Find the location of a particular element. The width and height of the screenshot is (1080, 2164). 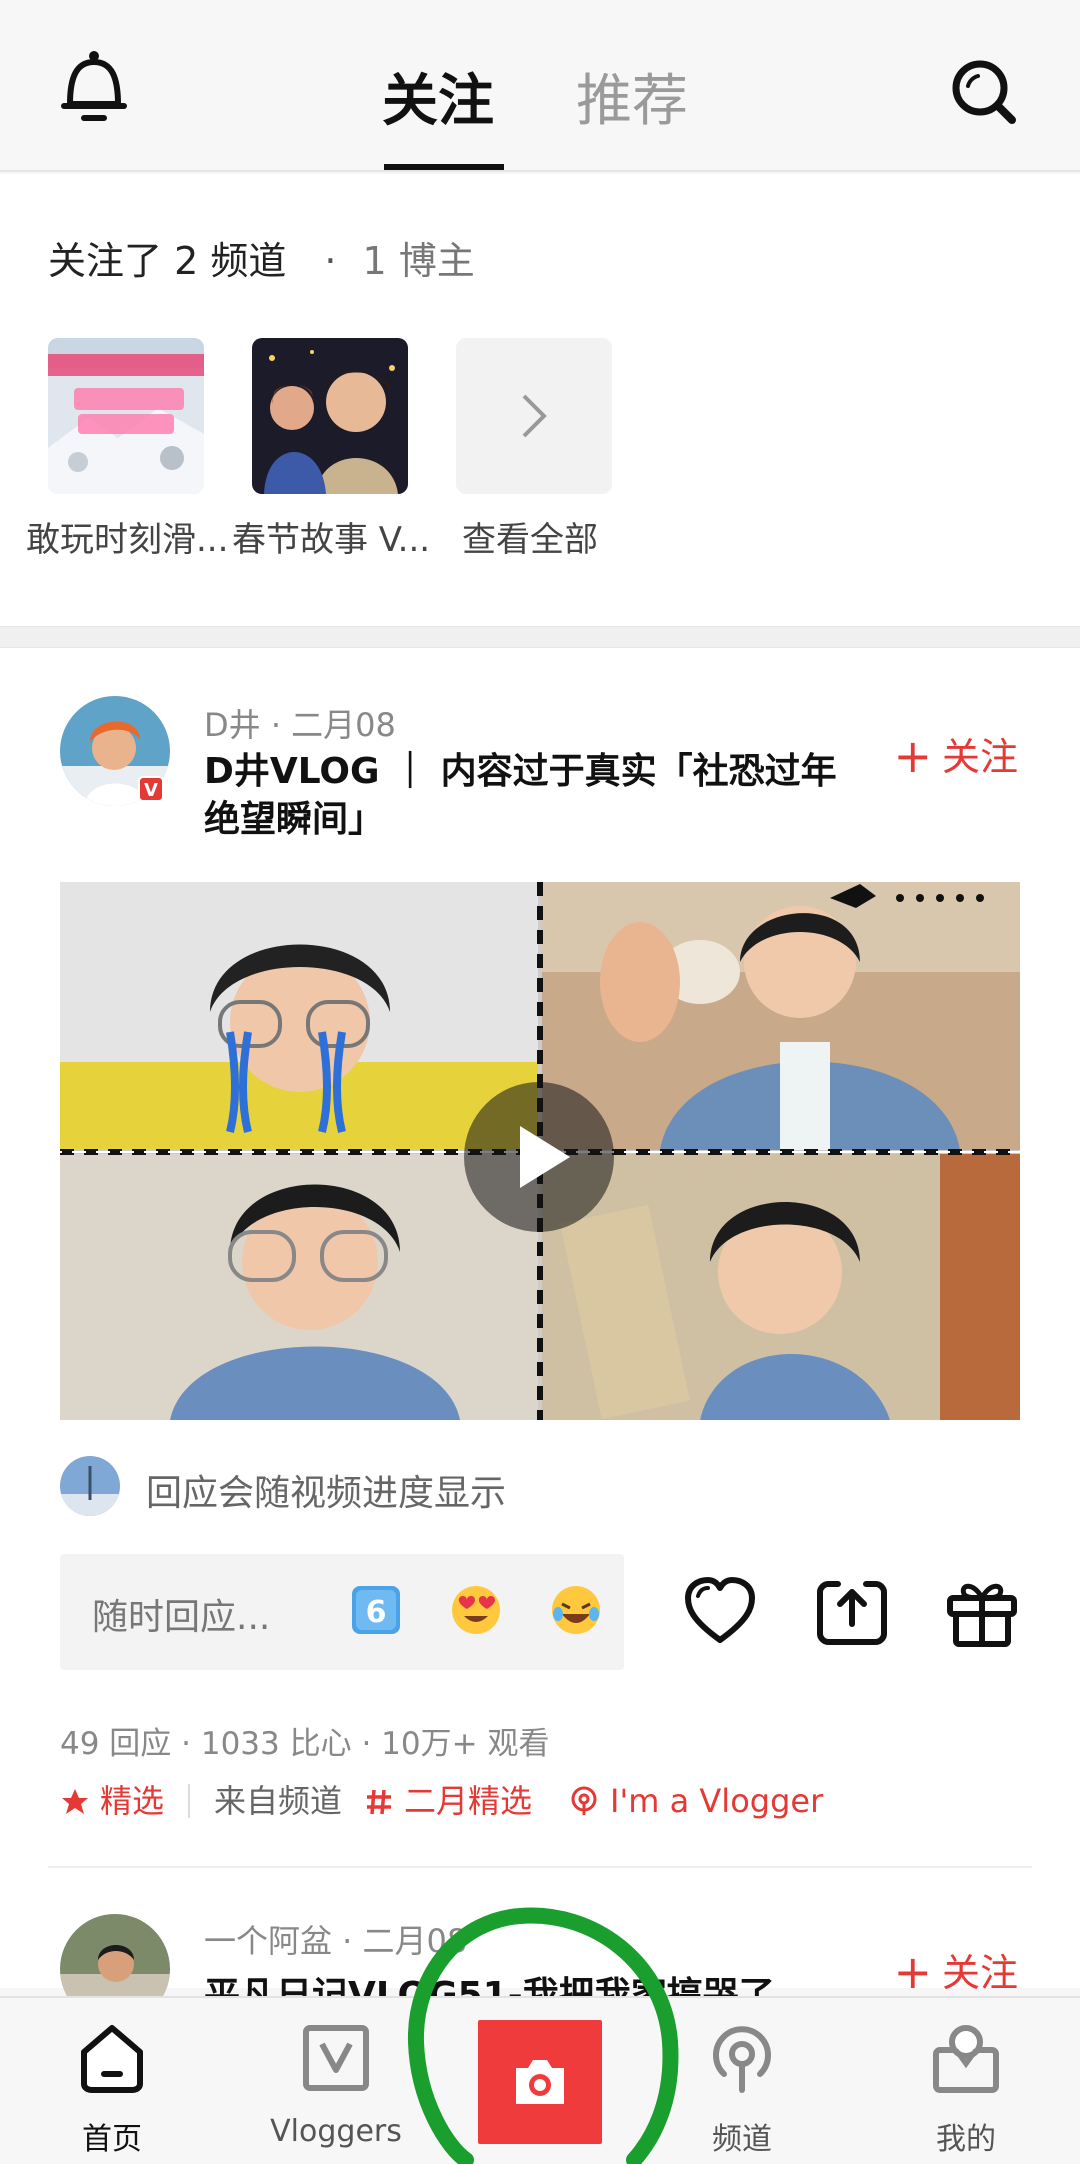

channel-tag: 二月精选 is located at coordinates (448, 1801).